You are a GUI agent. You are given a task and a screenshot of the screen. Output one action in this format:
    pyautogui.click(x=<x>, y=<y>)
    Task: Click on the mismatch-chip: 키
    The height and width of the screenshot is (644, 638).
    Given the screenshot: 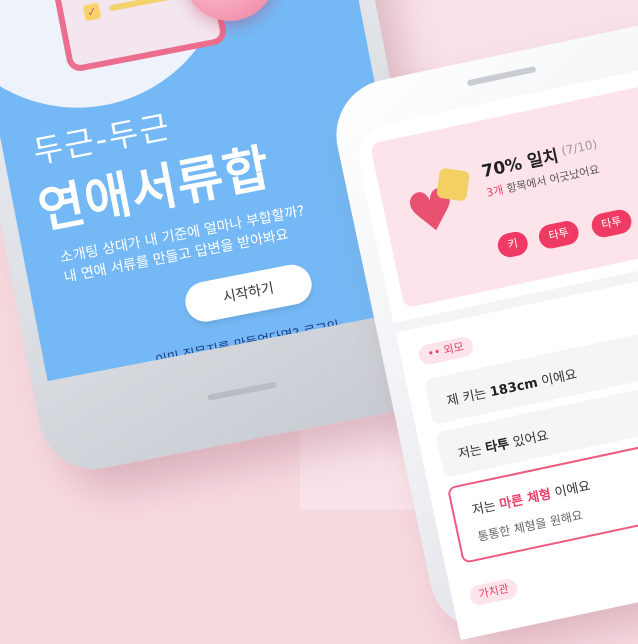 What is the action you would take?
    pyautogui.click(x=513, y=244)
    